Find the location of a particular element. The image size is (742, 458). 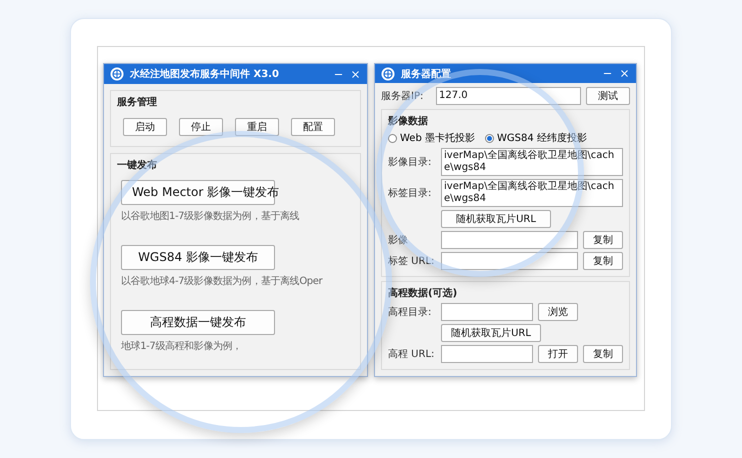

browse-button: 浏览 is located at coordinates (558, 312).